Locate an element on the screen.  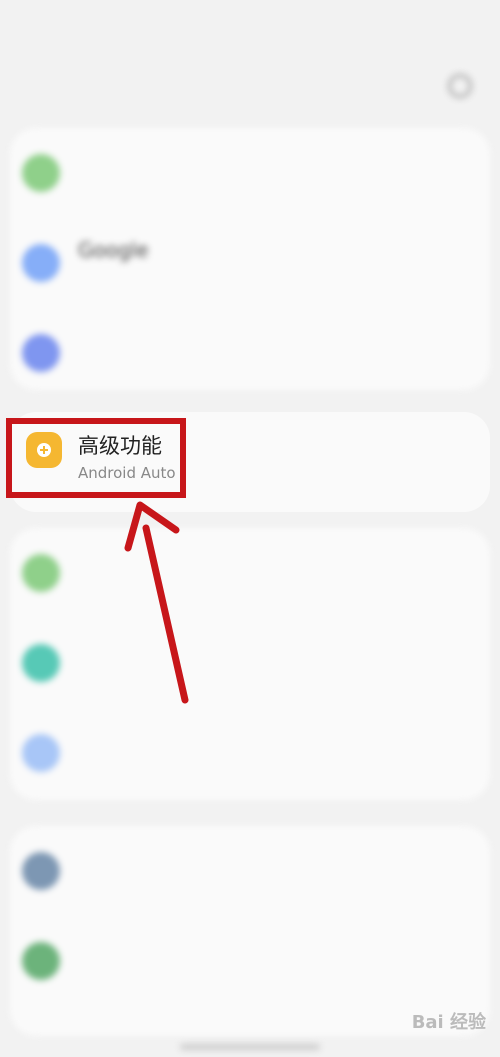
advanced-features-icon is located at coordinates (44, 450).